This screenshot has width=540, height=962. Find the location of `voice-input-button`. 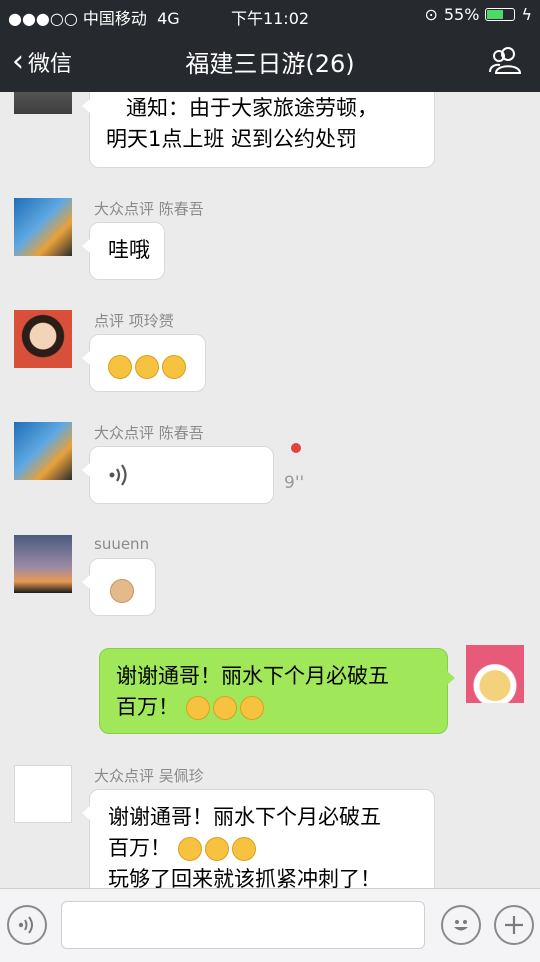

voice-input-button is located at coordinates (27, 925).